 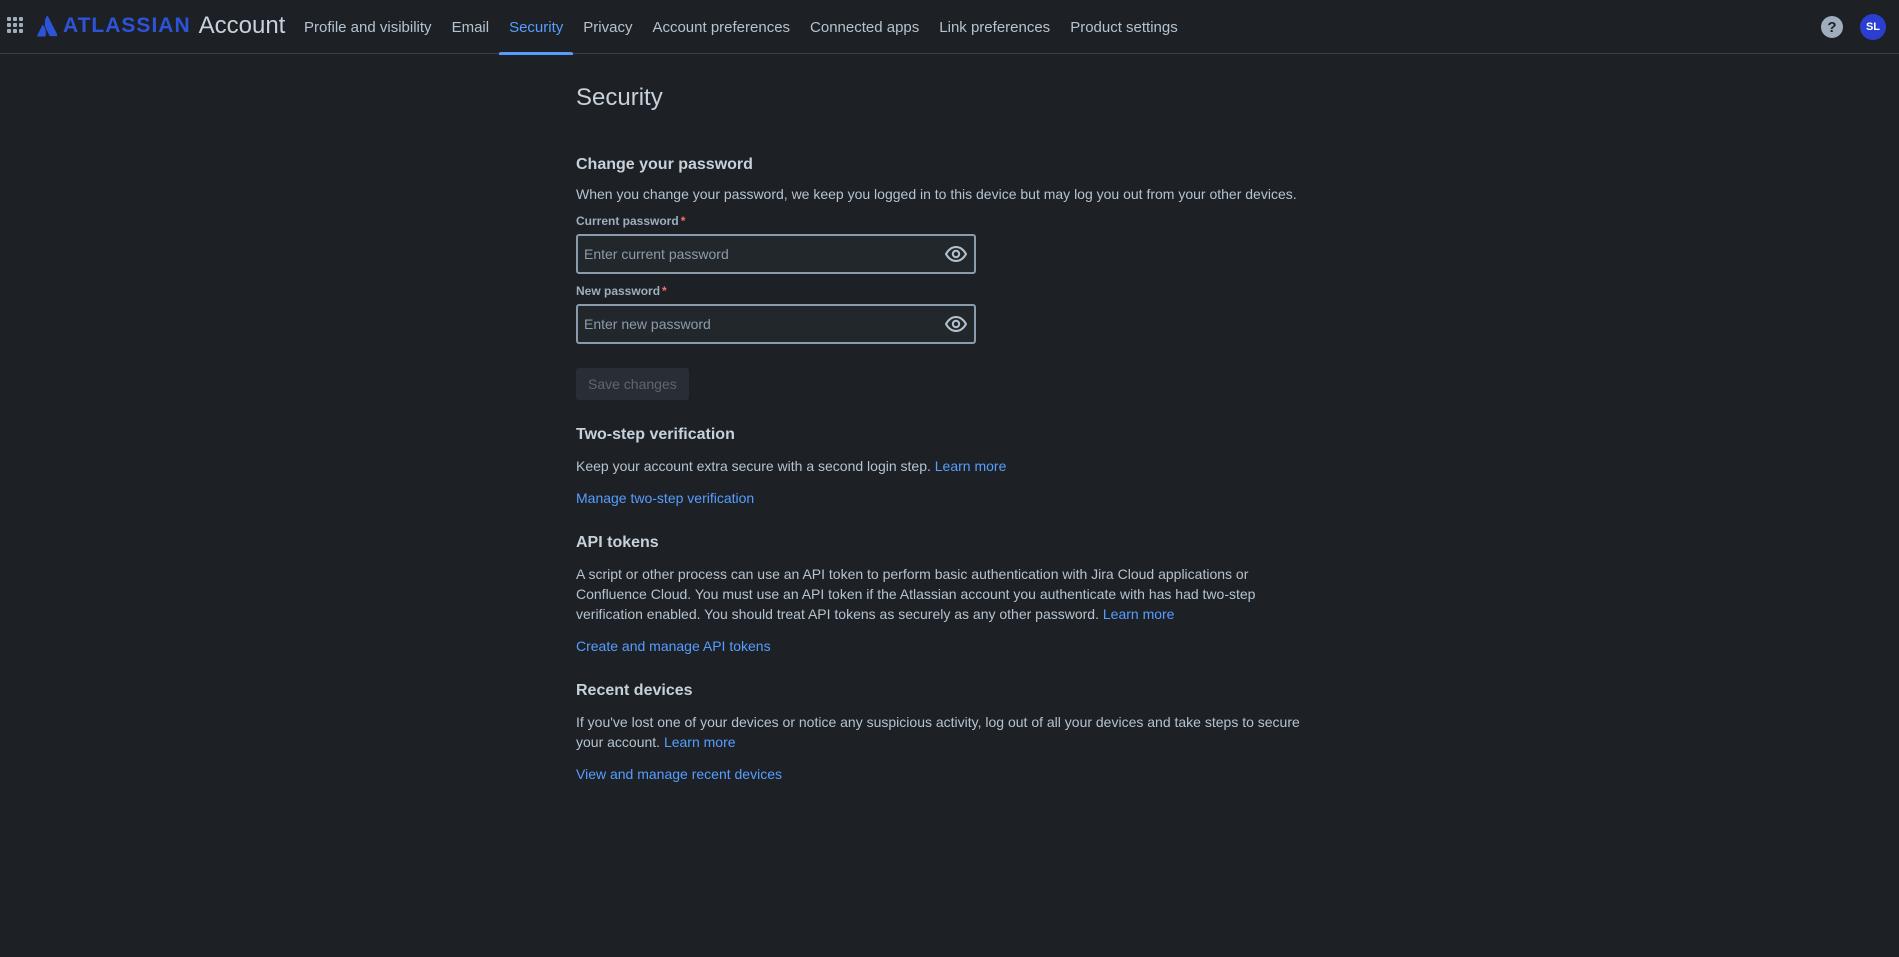 I want to click on current-password-input, so click(x=776, y=254).